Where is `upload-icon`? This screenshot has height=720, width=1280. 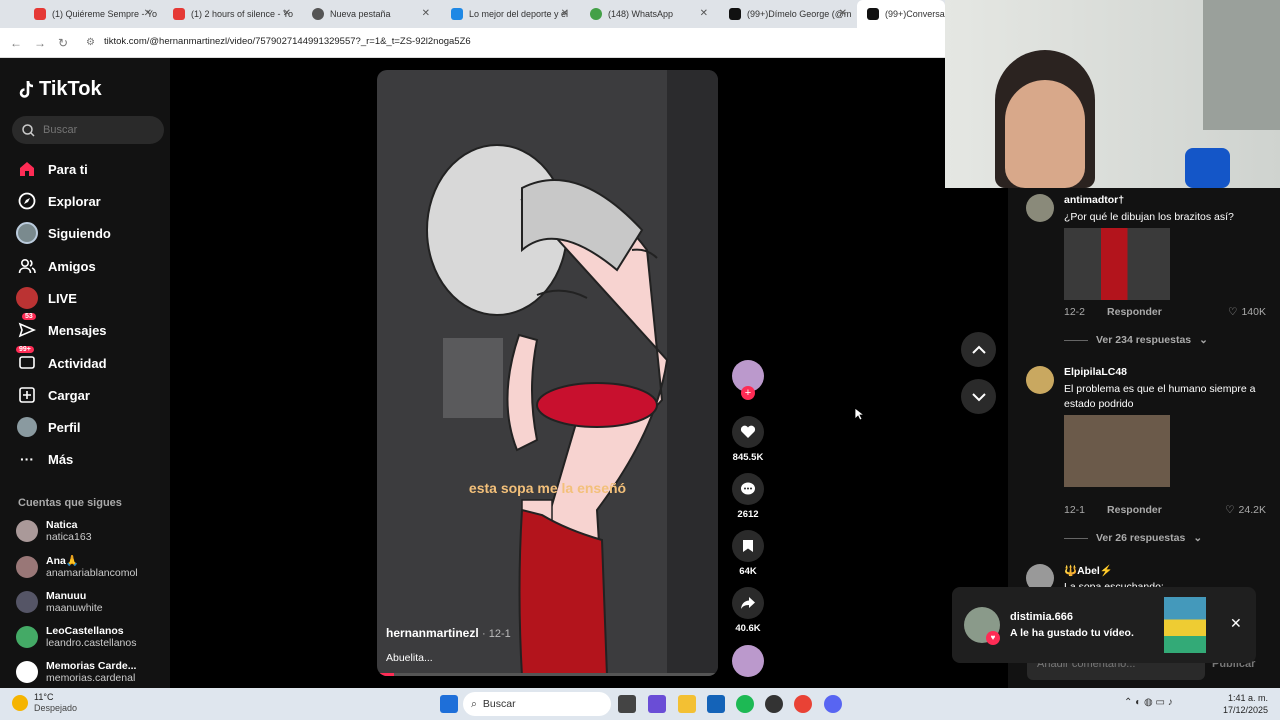
upload-icon is located at coordinates (27, 395).